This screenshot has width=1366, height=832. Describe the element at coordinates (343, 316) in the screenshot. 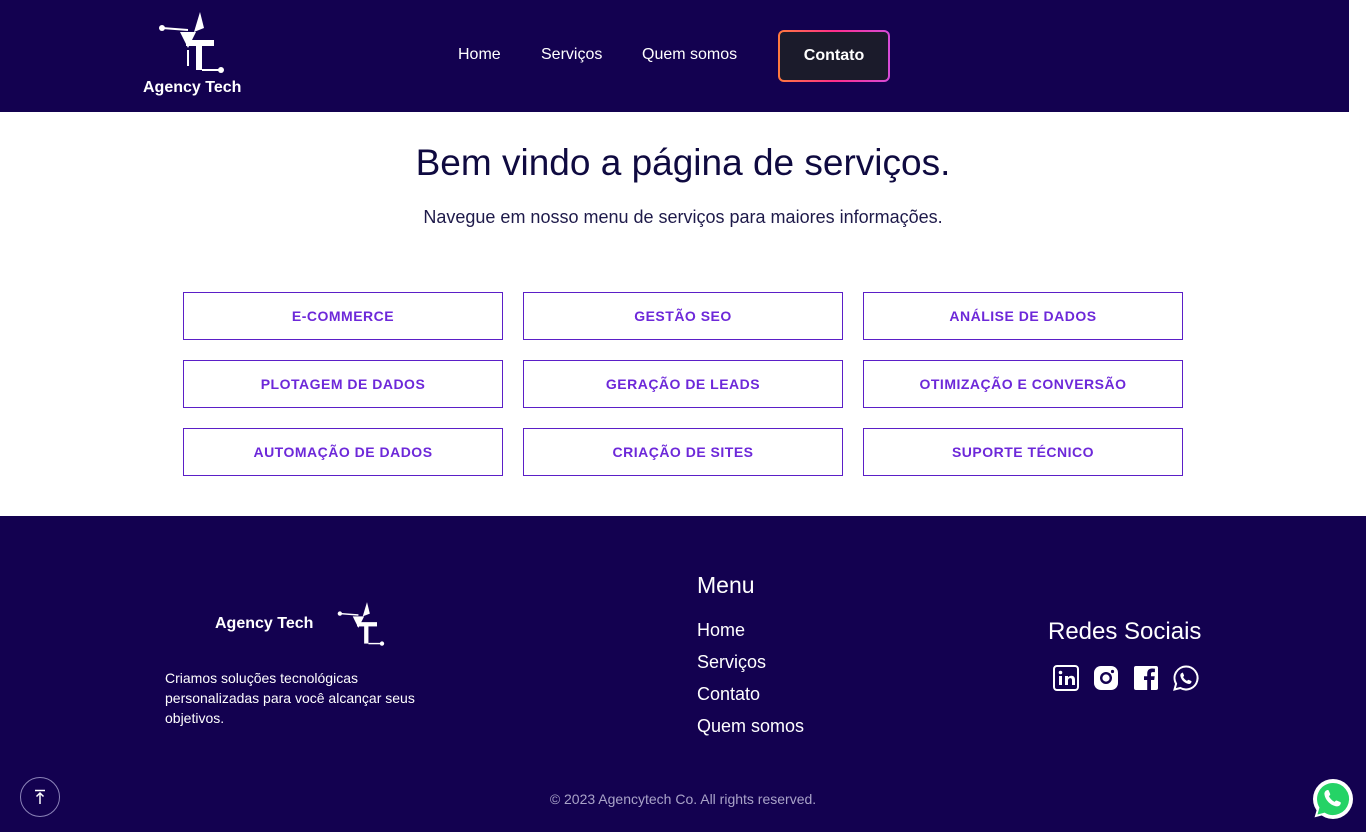

I see `service-button-ecommerce: E-COMMERCE` at that location.